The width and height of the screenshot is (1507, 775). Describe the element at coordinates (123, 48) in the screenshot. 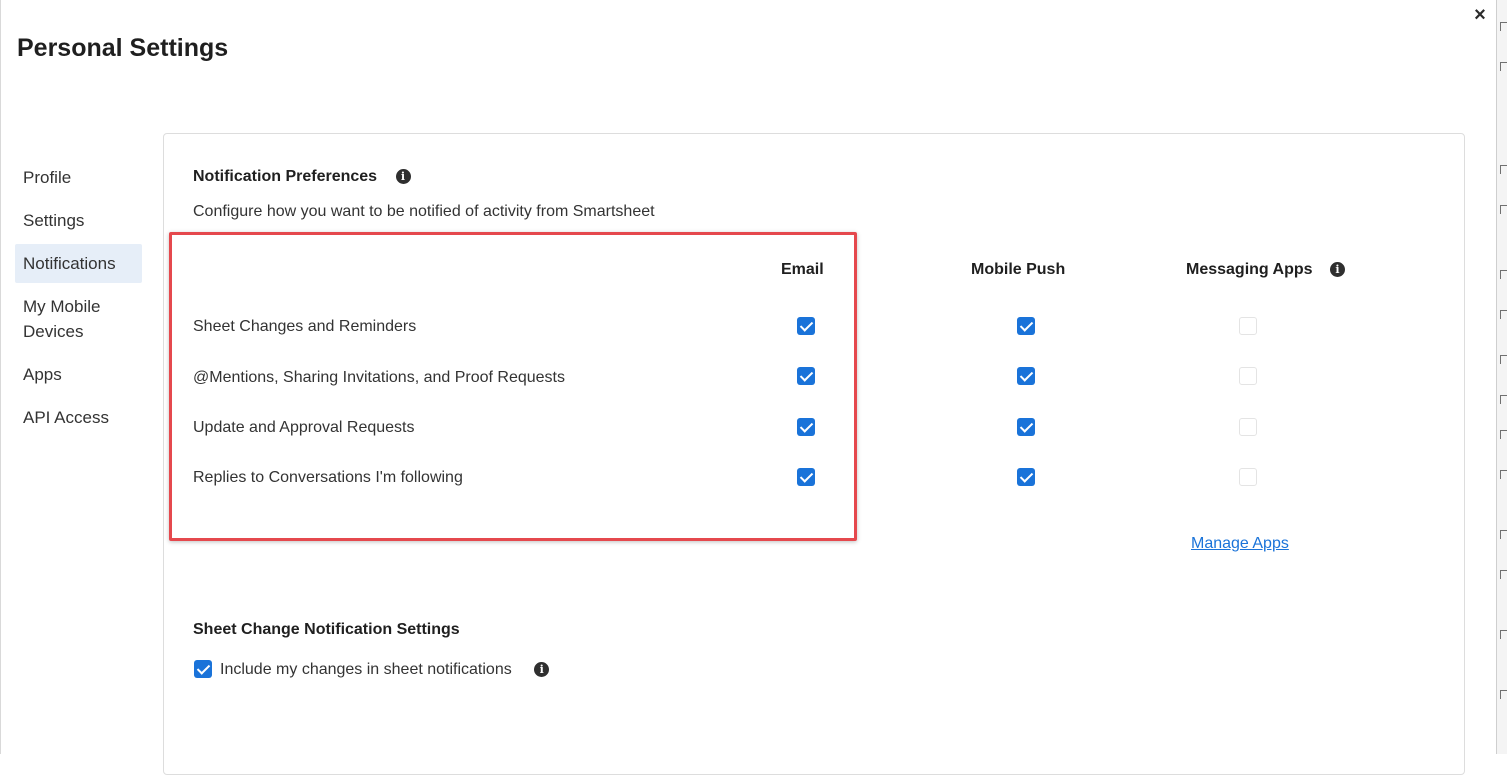

I see `page-title: Personal Settings` at that location.